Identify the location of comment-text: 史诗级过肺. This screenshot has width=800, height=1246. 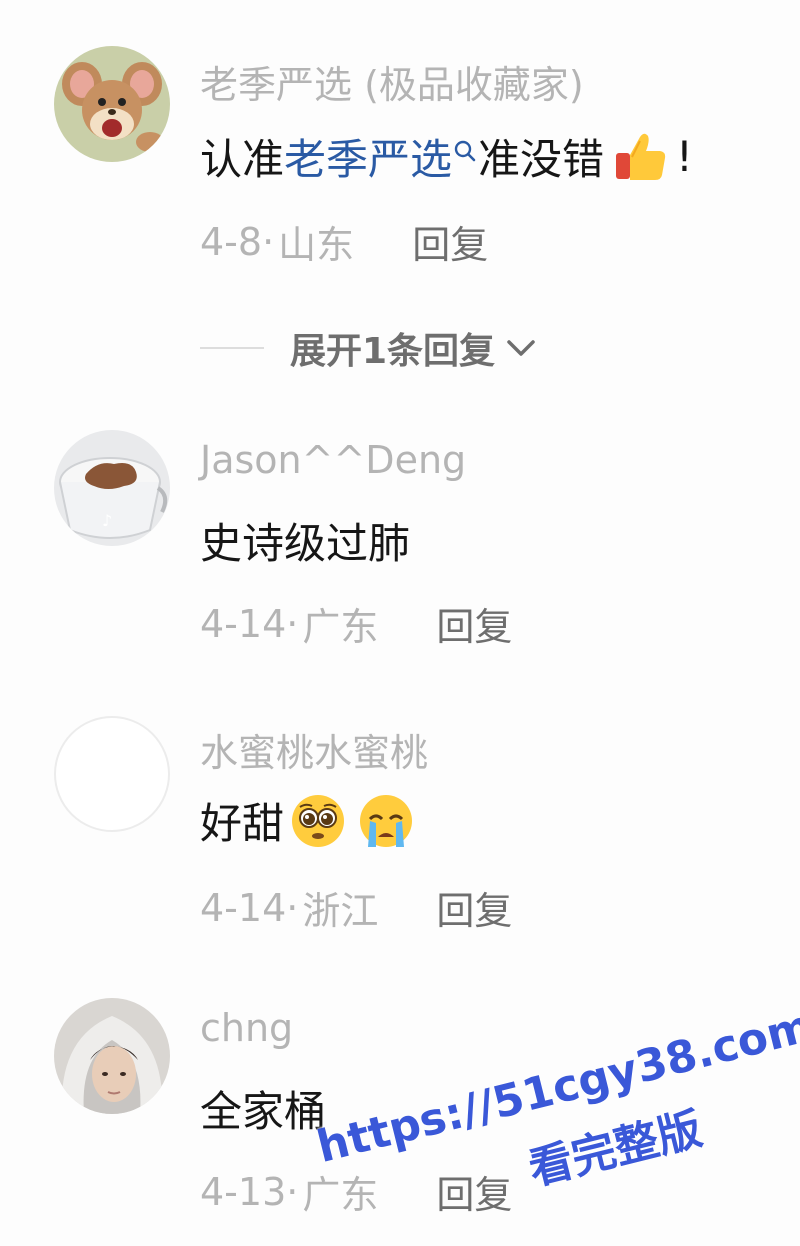
(305, 543).